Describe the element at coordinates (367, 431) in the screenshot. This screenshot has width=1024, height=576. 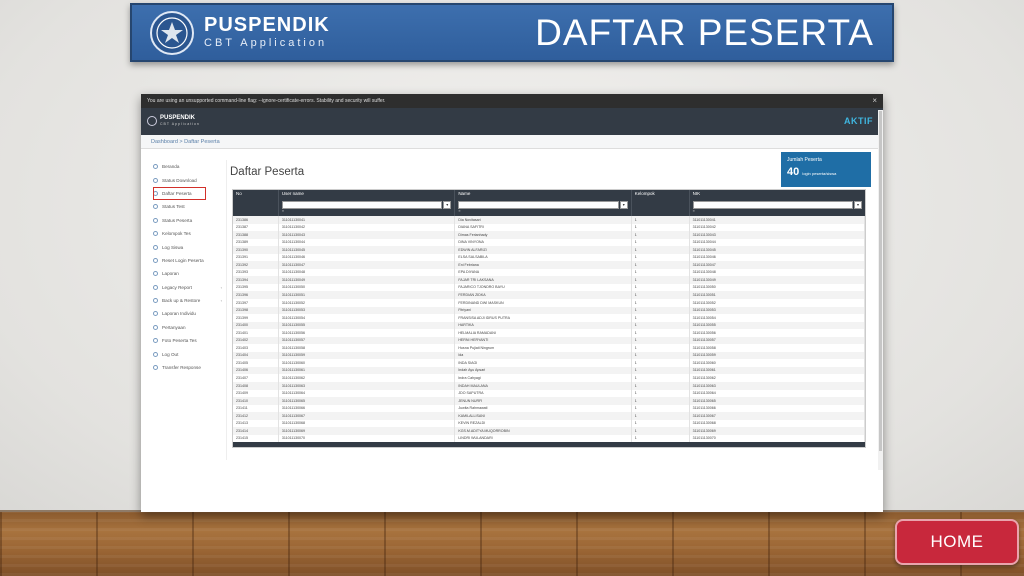
I see `cell-username: 311011130069` at that location.